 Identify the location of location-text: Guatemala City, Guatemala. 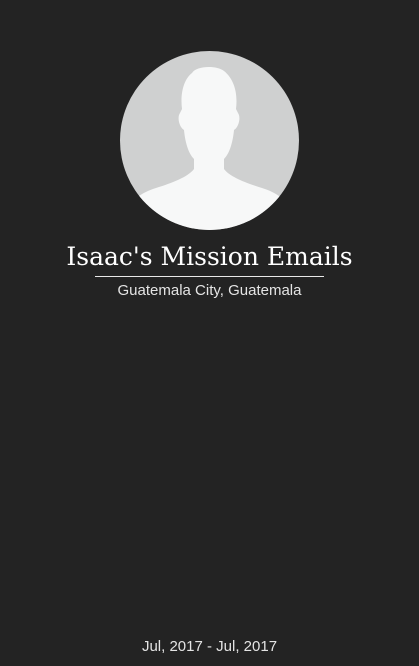
(209, 290).